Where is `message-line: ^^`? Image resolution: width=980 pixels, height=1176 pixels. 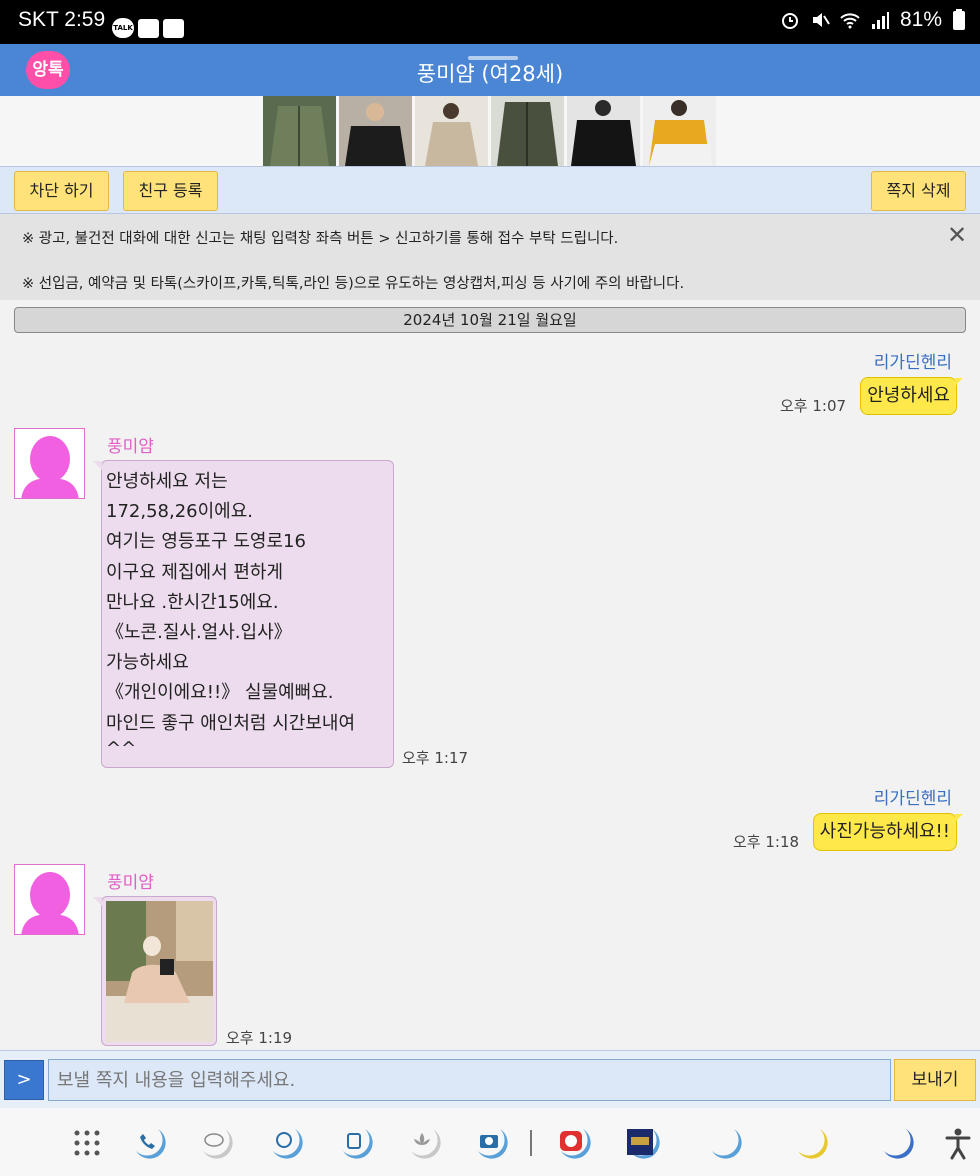
message-line: ^^ is located at coordinates (121, 748).